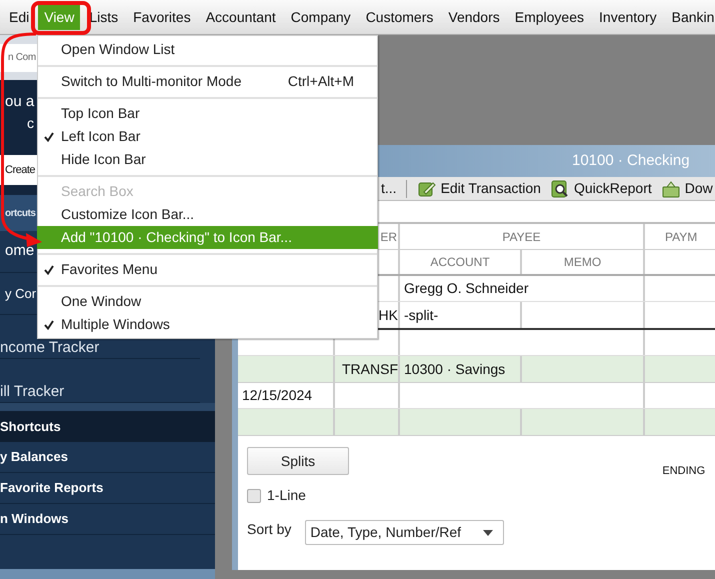 The image size is (715, 579). I want to click on table-cell-text: 10300 · Savings, so click(455, 369).